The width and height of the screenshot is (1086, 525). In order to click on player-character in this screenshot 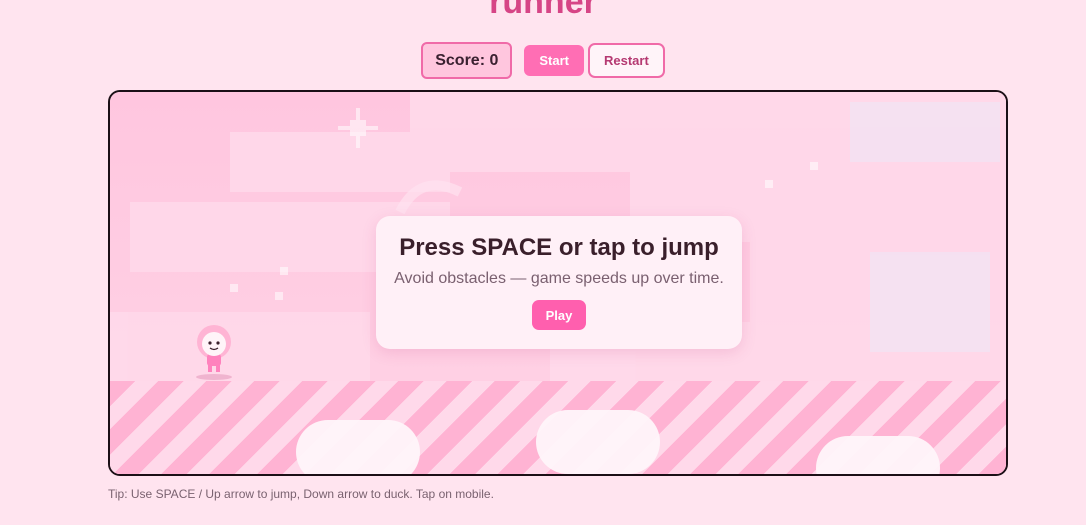, I will do `click(214, 352)`.